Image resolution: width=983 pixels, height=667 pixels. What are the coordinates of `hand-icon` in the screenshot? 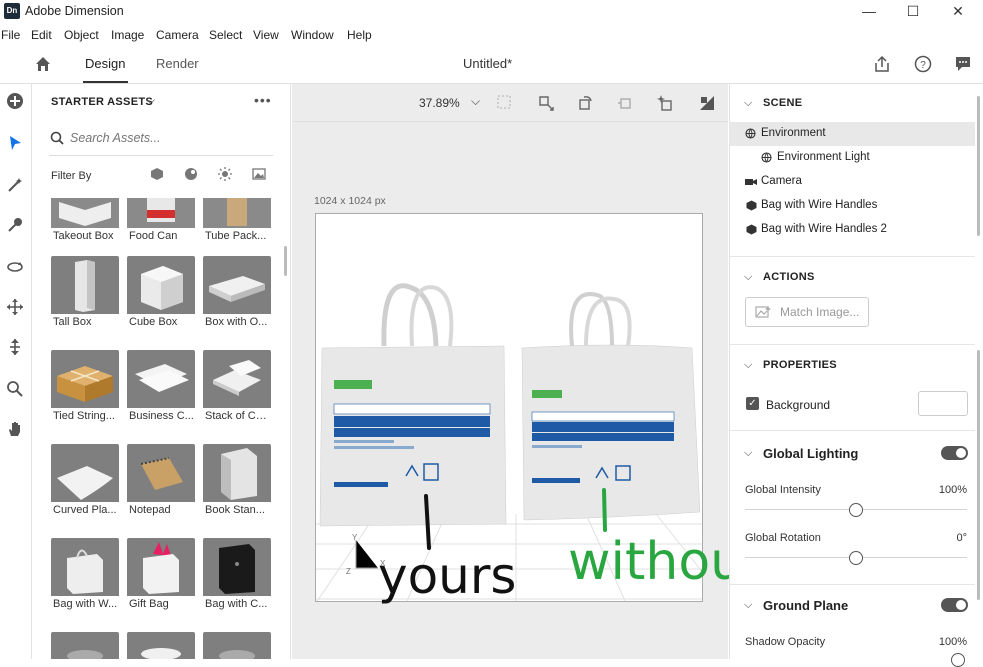 It's located at (15, 431).